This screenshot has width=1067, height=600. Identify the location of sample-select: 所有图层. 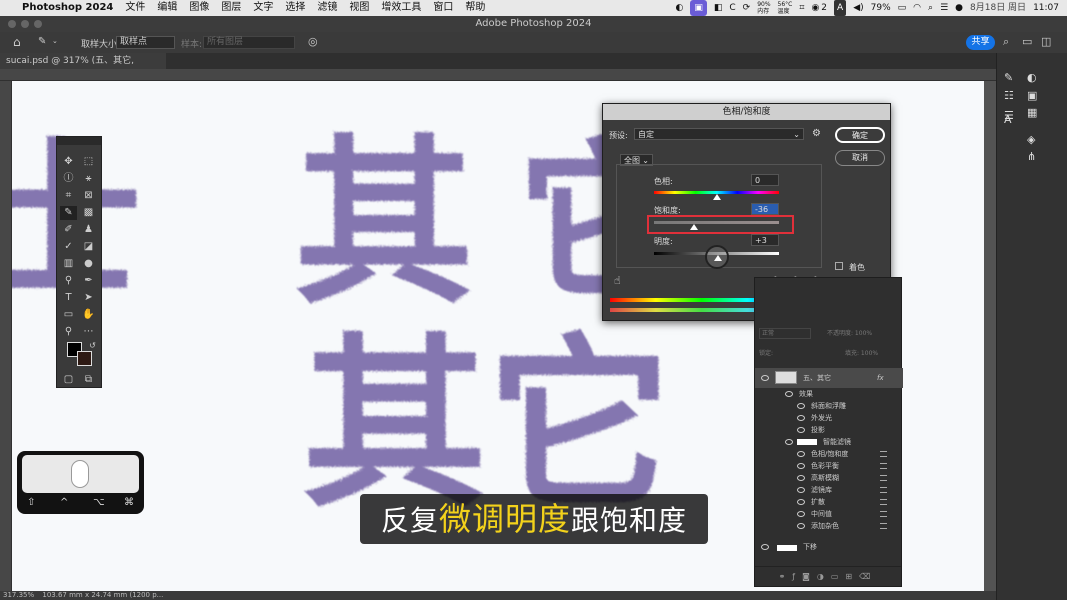
(249, 42).